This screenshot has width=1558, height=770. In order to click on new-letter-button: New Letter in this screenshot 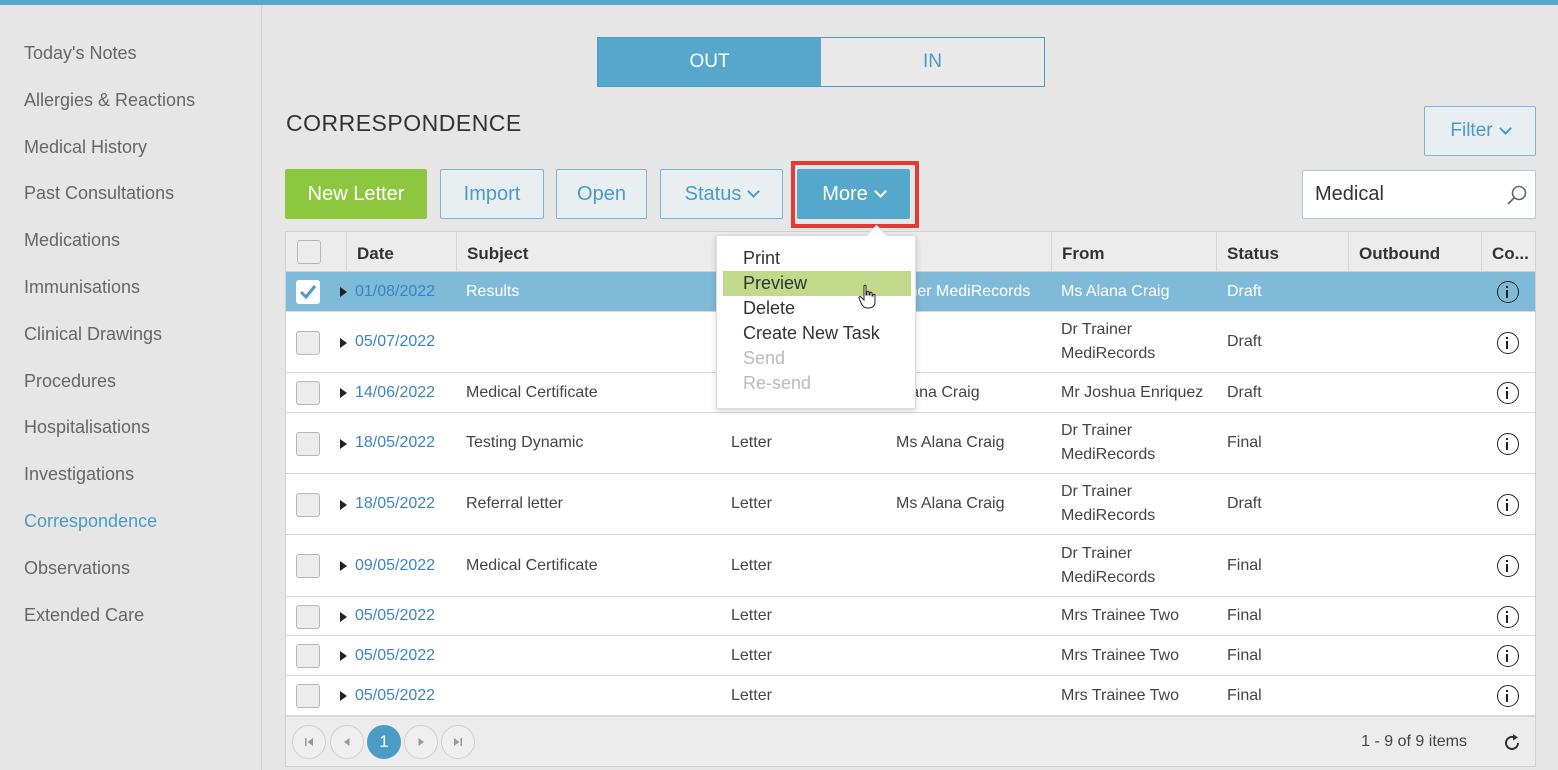, I will do `click(356, 194)`.